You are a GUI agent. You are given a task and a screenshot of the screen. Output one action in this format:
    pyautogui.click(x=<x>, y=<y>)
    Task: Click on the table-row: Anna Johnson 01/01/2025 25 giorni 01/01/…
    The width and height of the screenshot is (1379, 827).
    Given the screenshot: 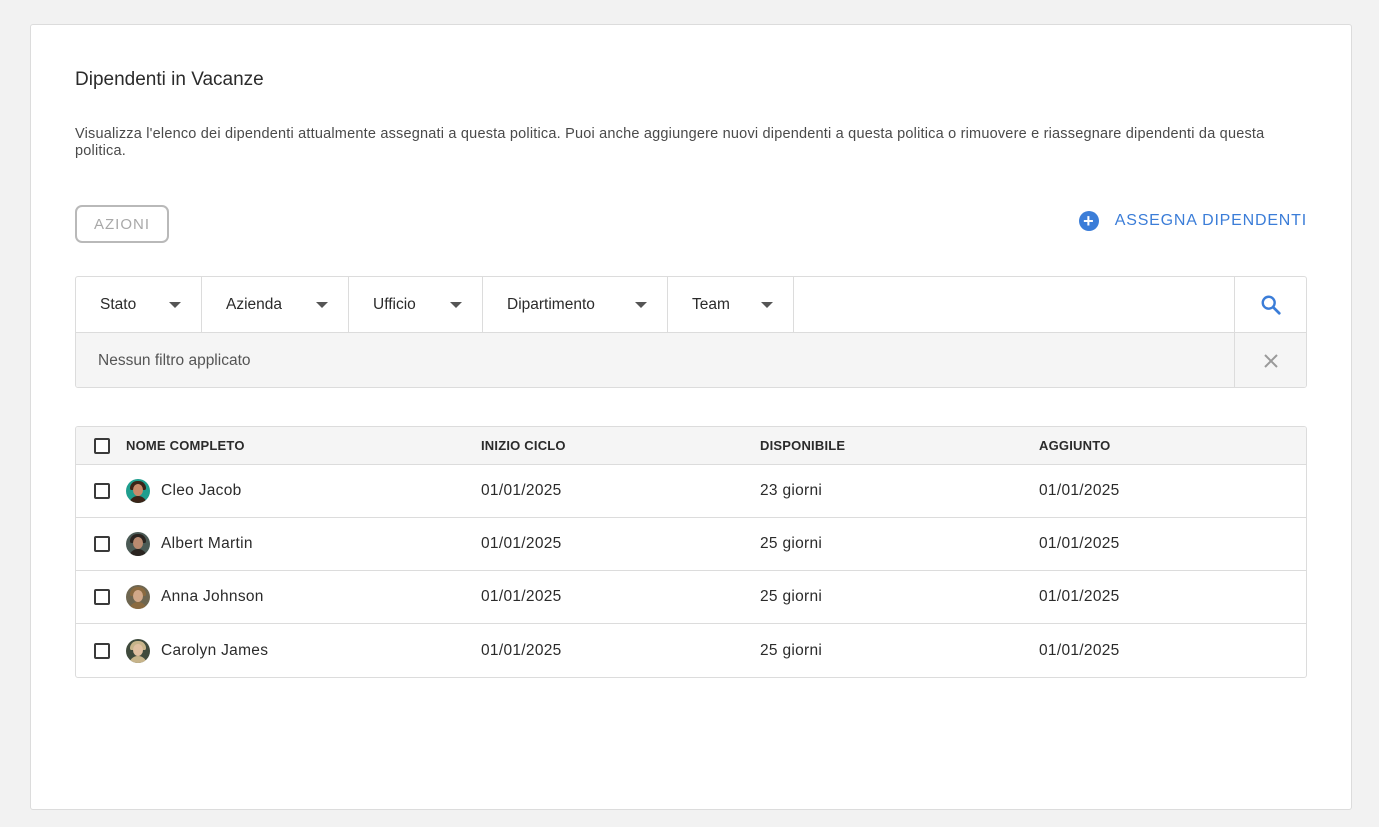 What is the action you would take?
    pyautogui.click(x=691, y=597)
    